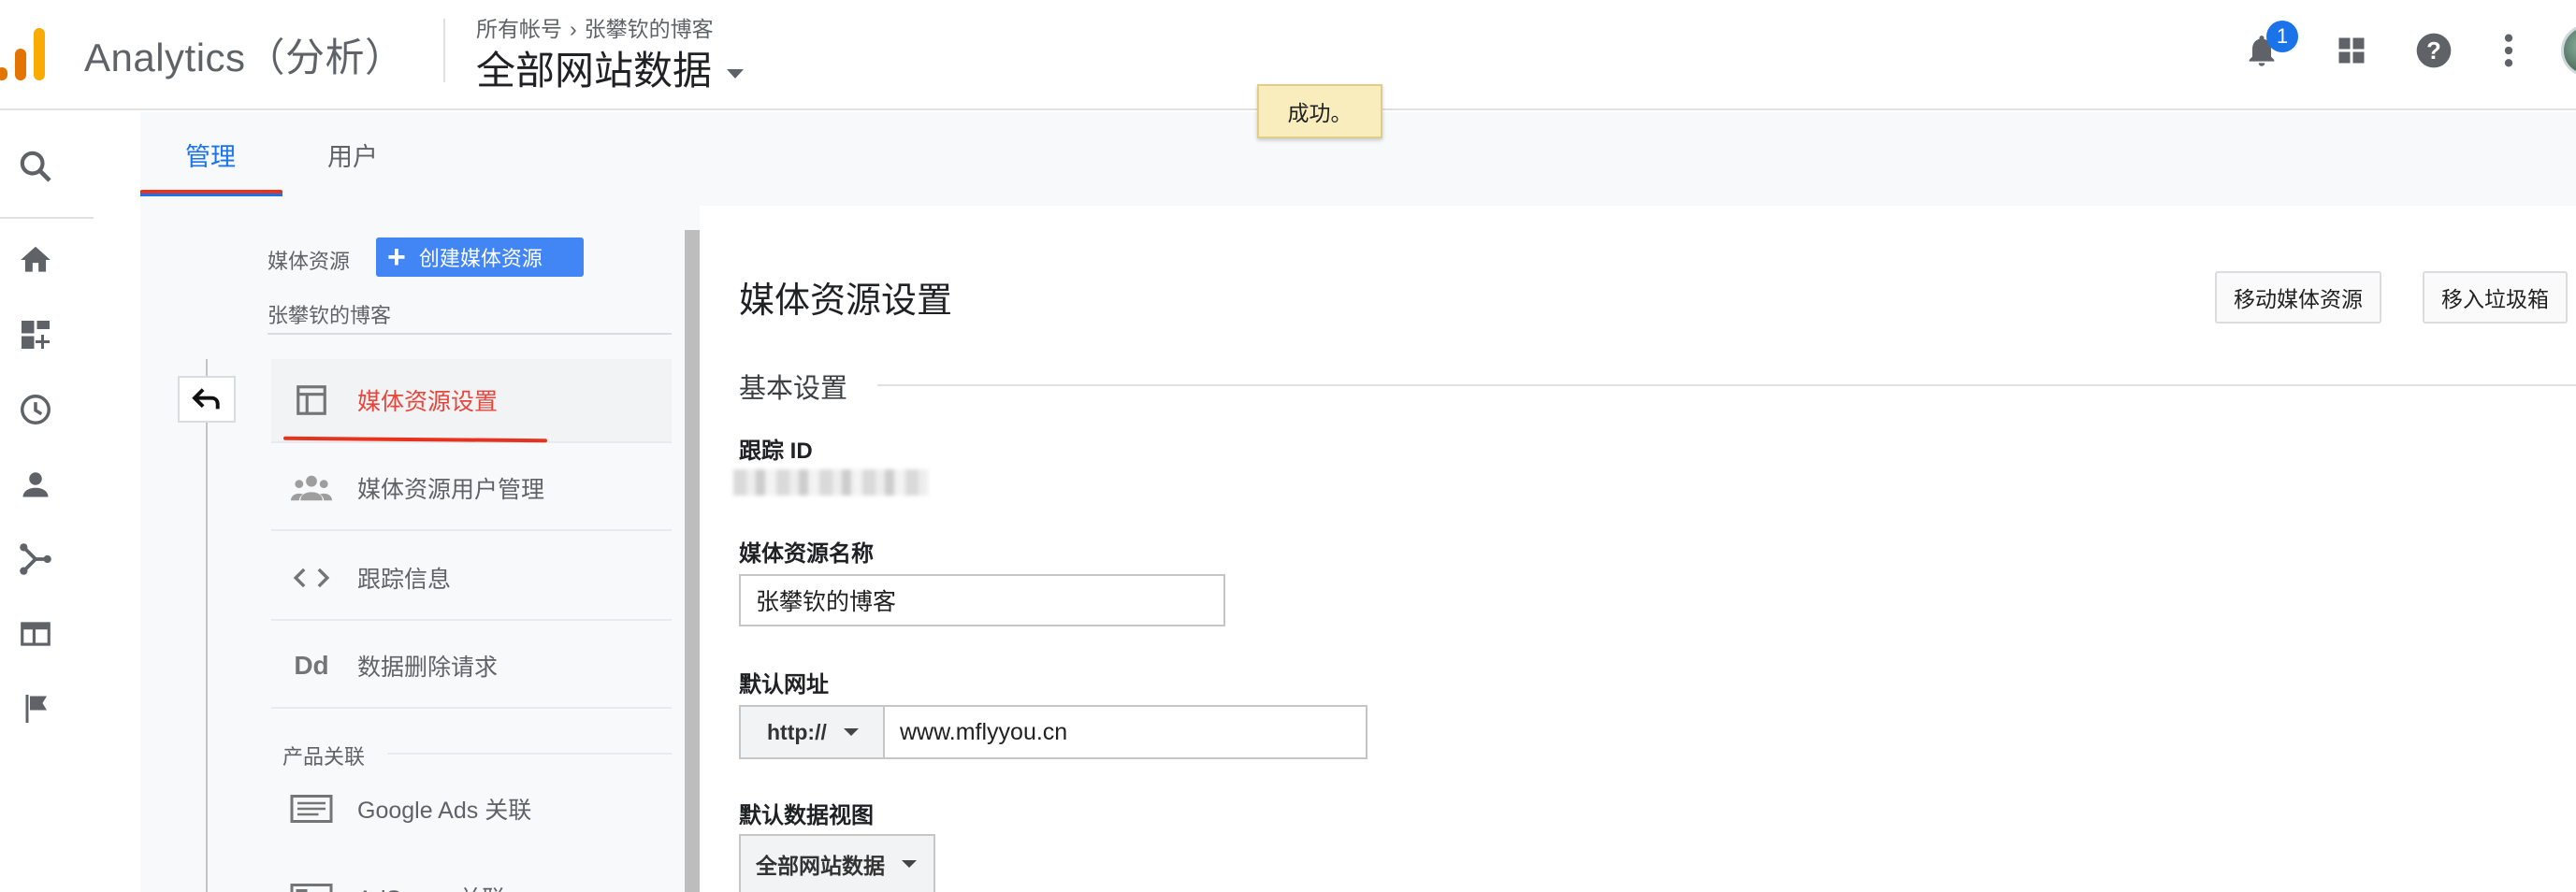 The image size is (2576, 892). I want to click on protocol-dropdown: http://, so click(812, 732).